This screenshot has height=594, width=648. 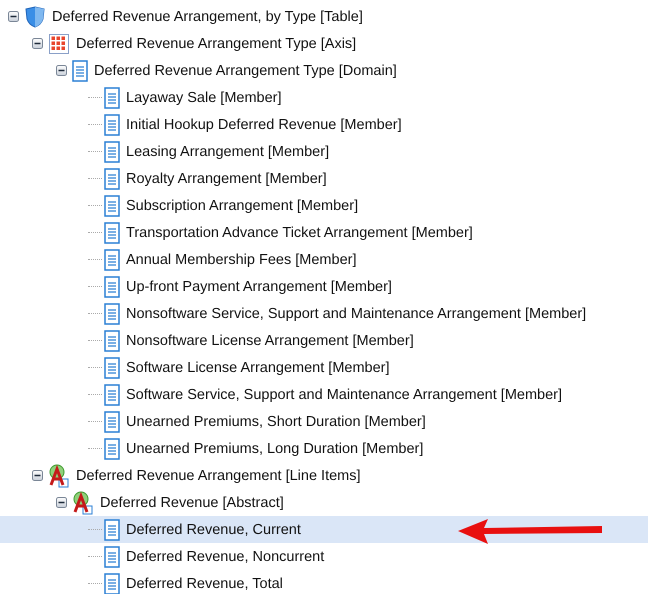 I want to click on tree-row: Initial Hookup Deferred Revenue [Member], so click(x=324, y=124).